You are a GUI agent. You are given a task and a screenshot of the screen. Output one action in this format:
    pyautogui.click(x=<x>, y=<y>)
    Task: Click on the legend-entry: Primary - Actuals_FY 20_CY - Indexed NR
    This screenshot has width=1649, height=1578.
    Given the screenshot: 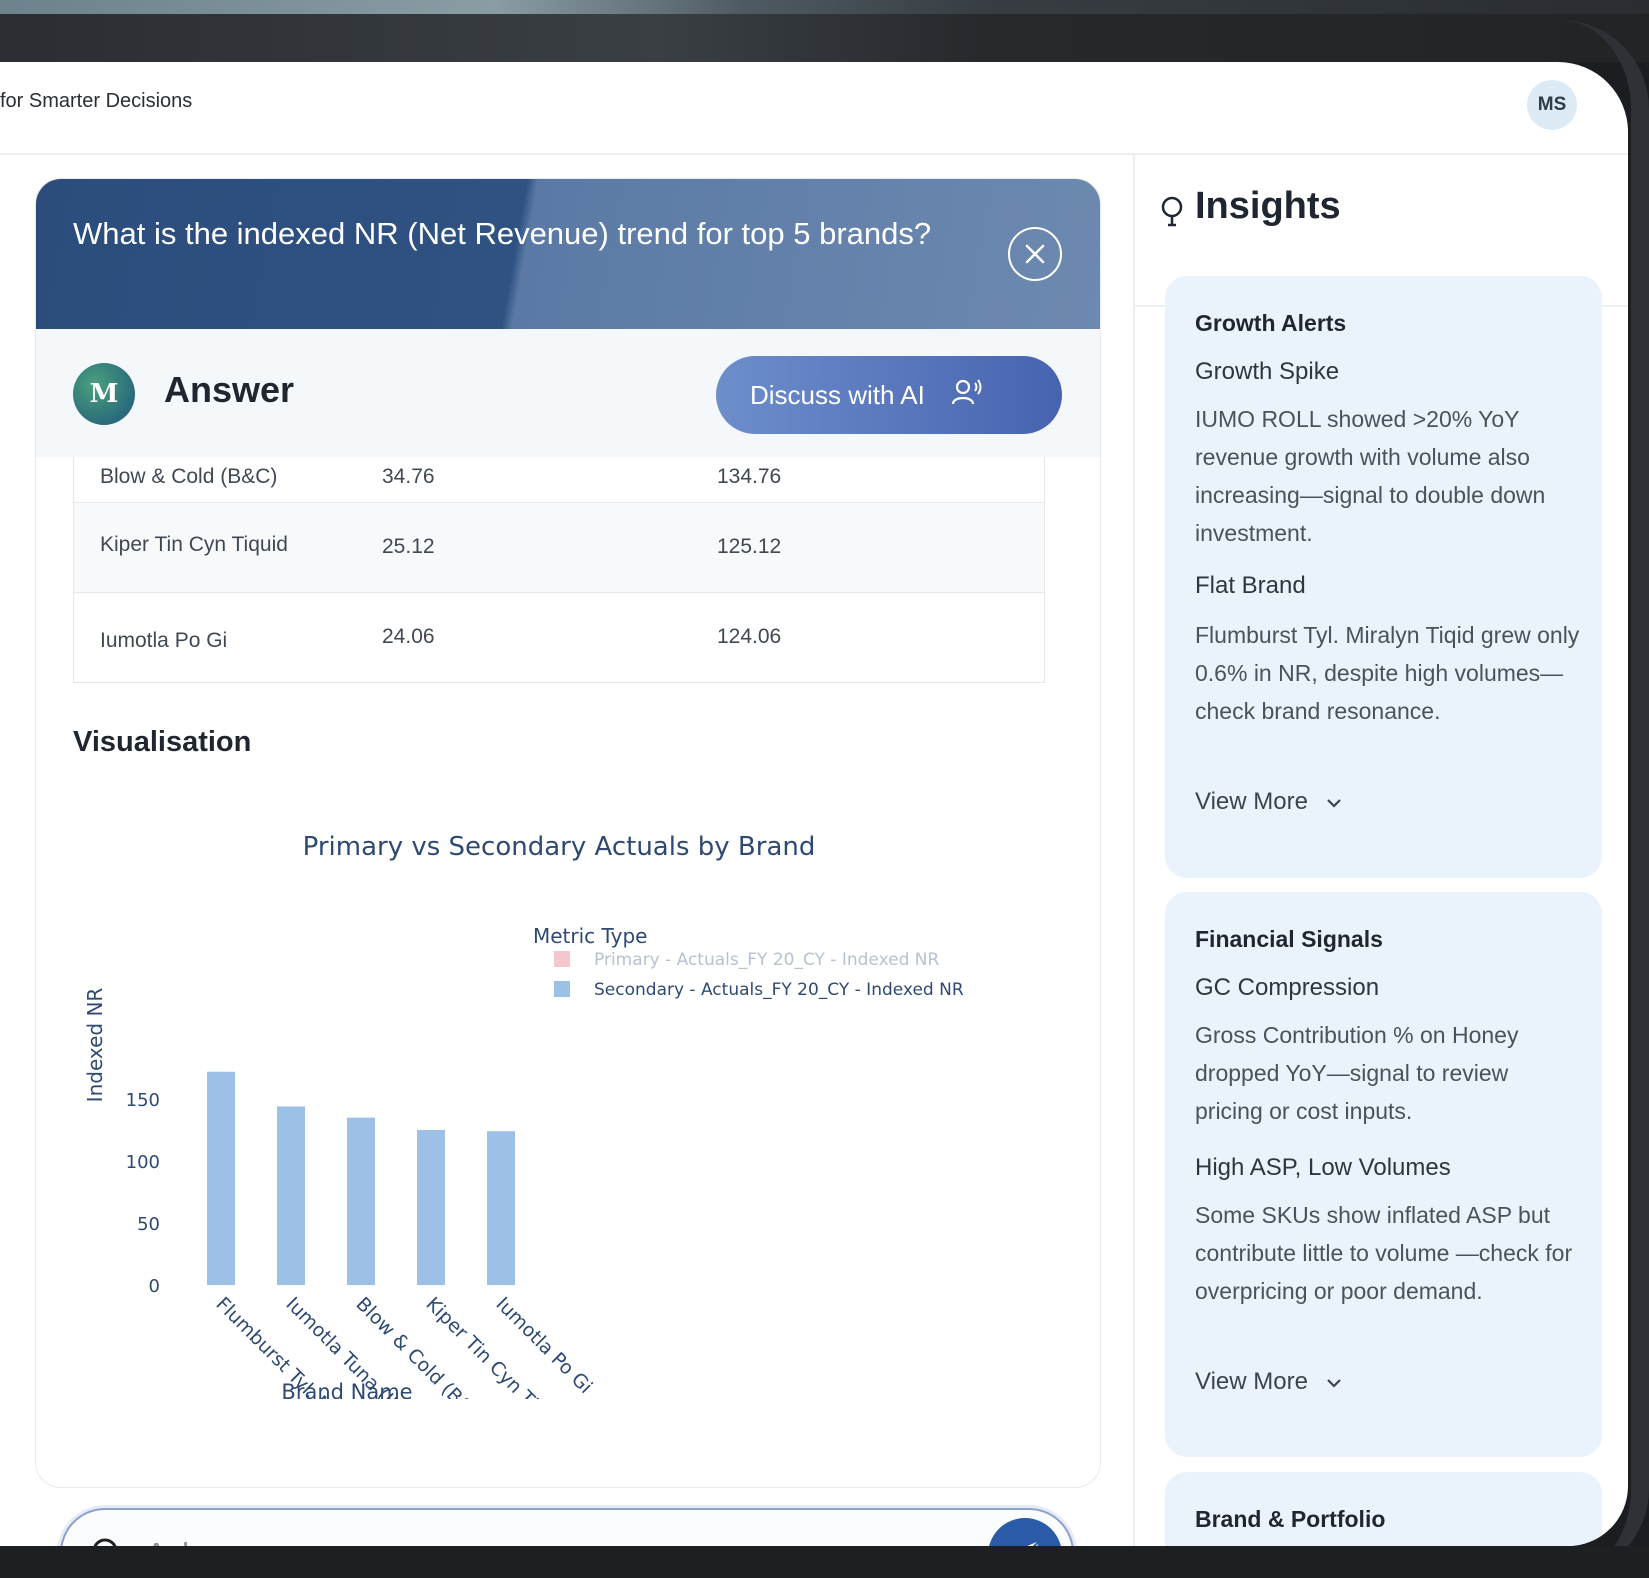 What is the action you would take?
    pyautogui.click(x=766, y=960)
    